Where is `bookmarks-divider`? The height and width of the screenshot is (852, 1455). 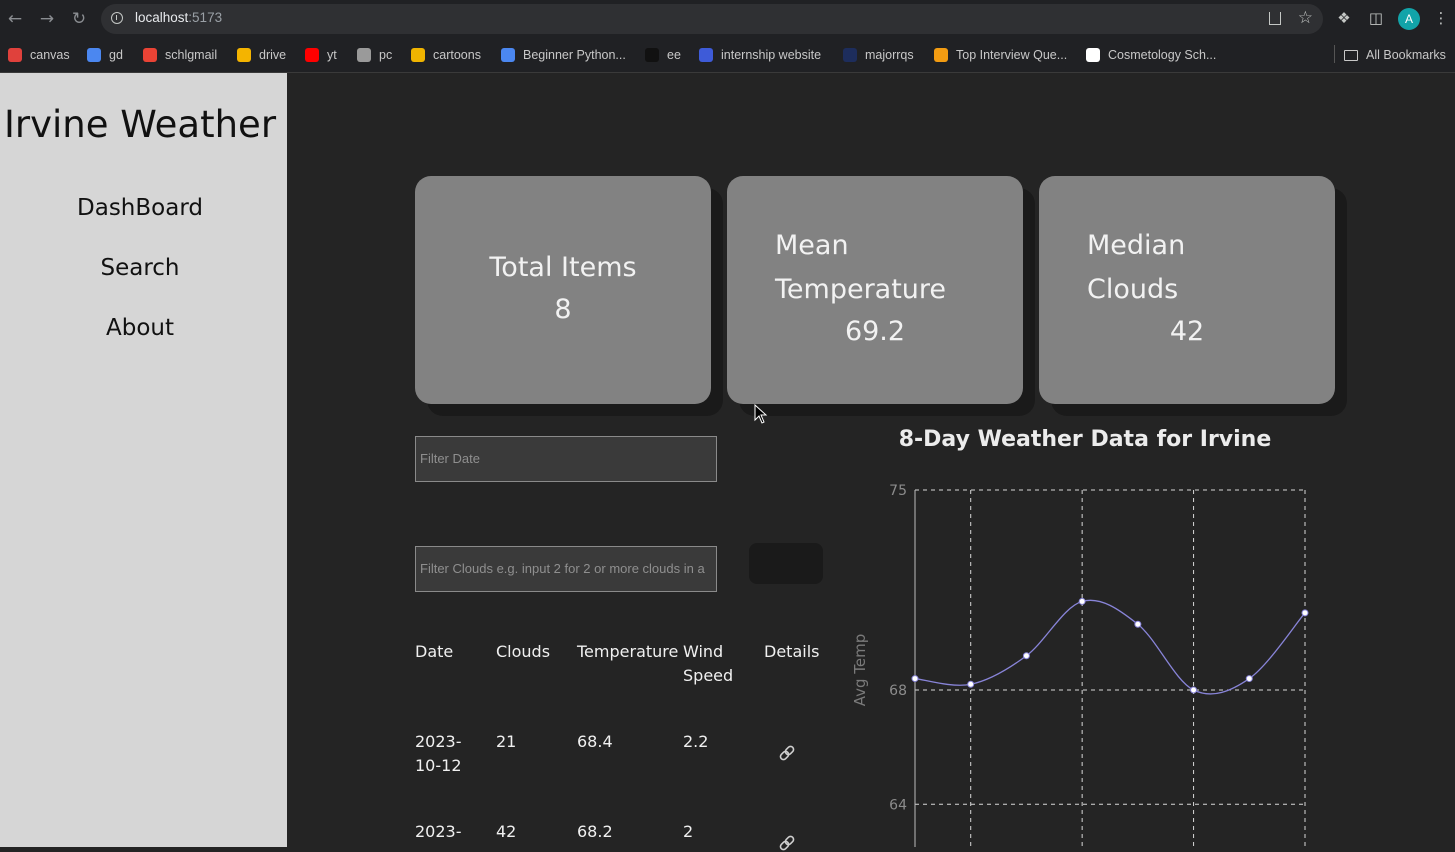
bookmarks-divider is located at coordinates (1334, 54).